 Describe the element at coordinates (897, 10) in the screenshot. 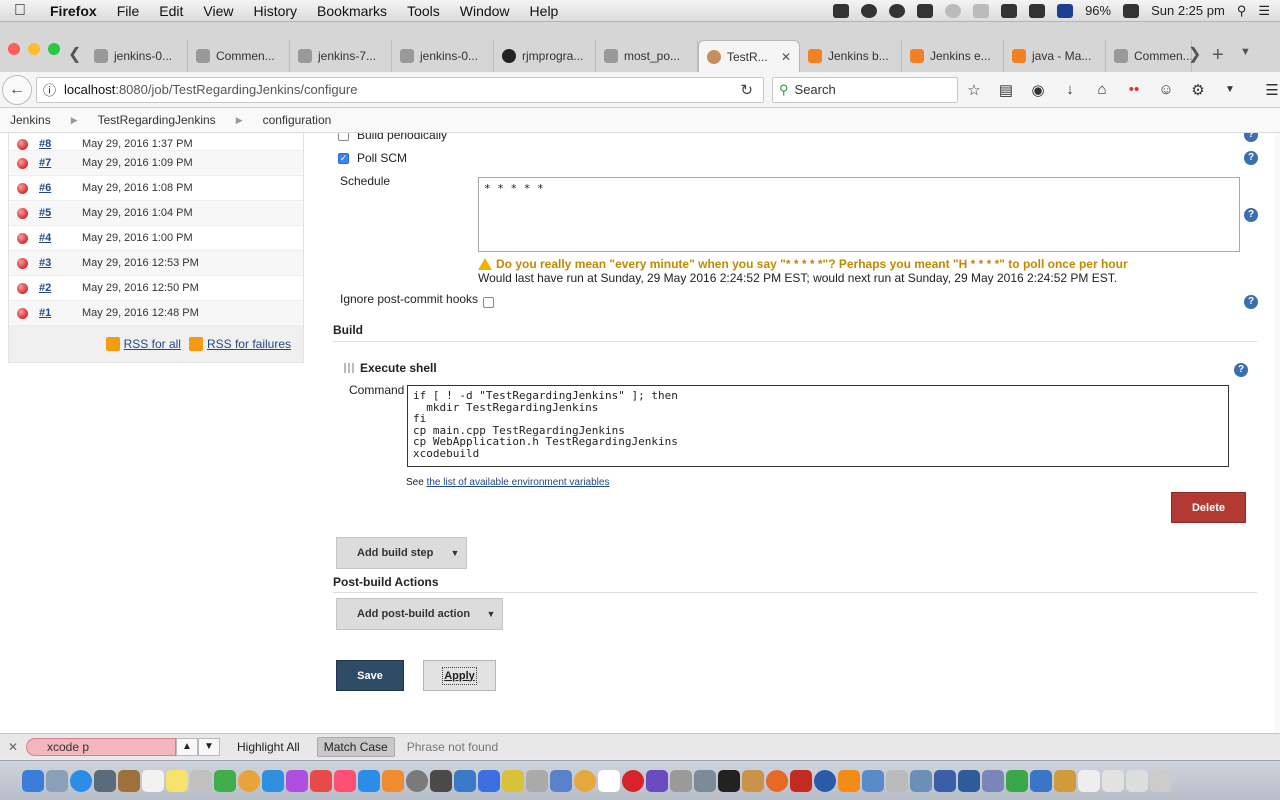

I see `status-record-icon` at that location.